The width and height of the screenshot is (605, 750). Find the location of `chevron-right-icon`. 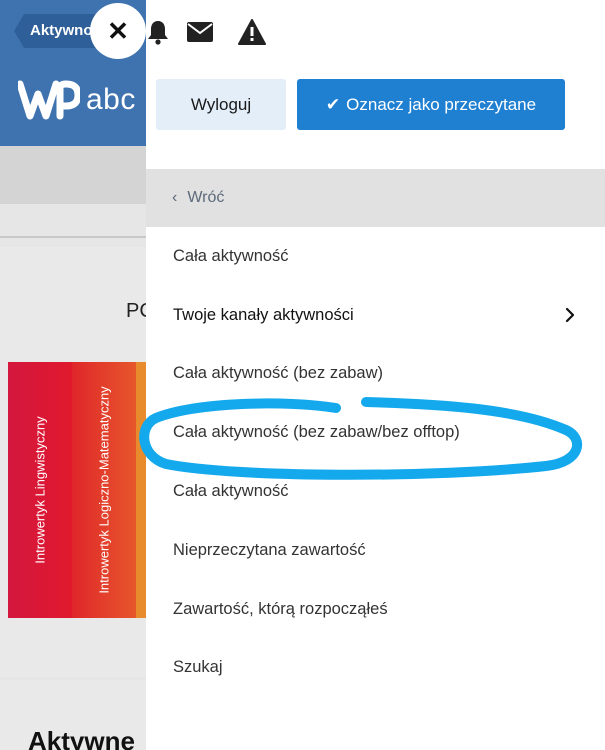

chevron-right-icon is located at coordinates (570, 315).